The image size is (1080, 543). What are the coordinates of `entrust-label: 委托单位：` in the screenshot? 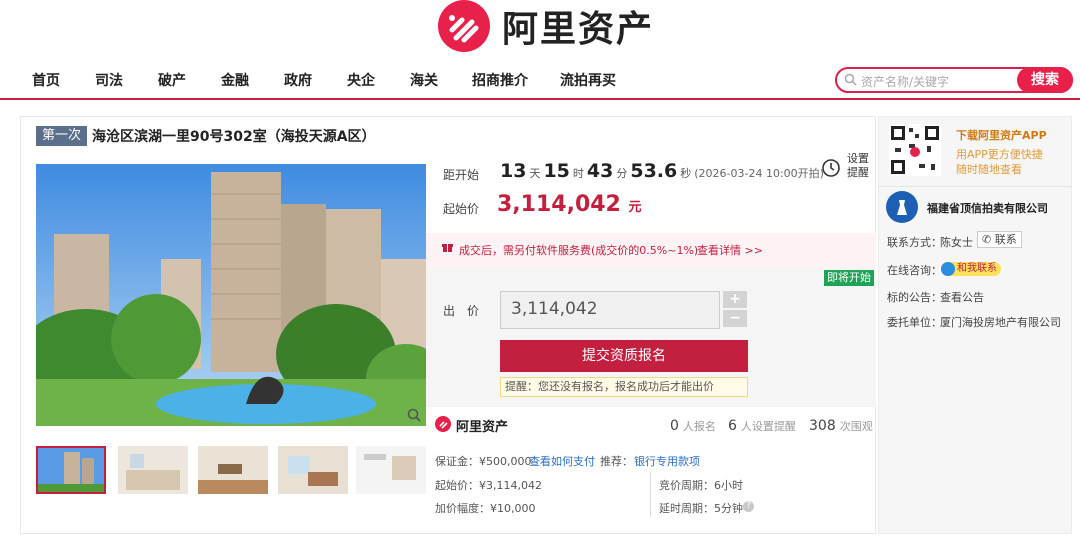 It's located at (914, 322).